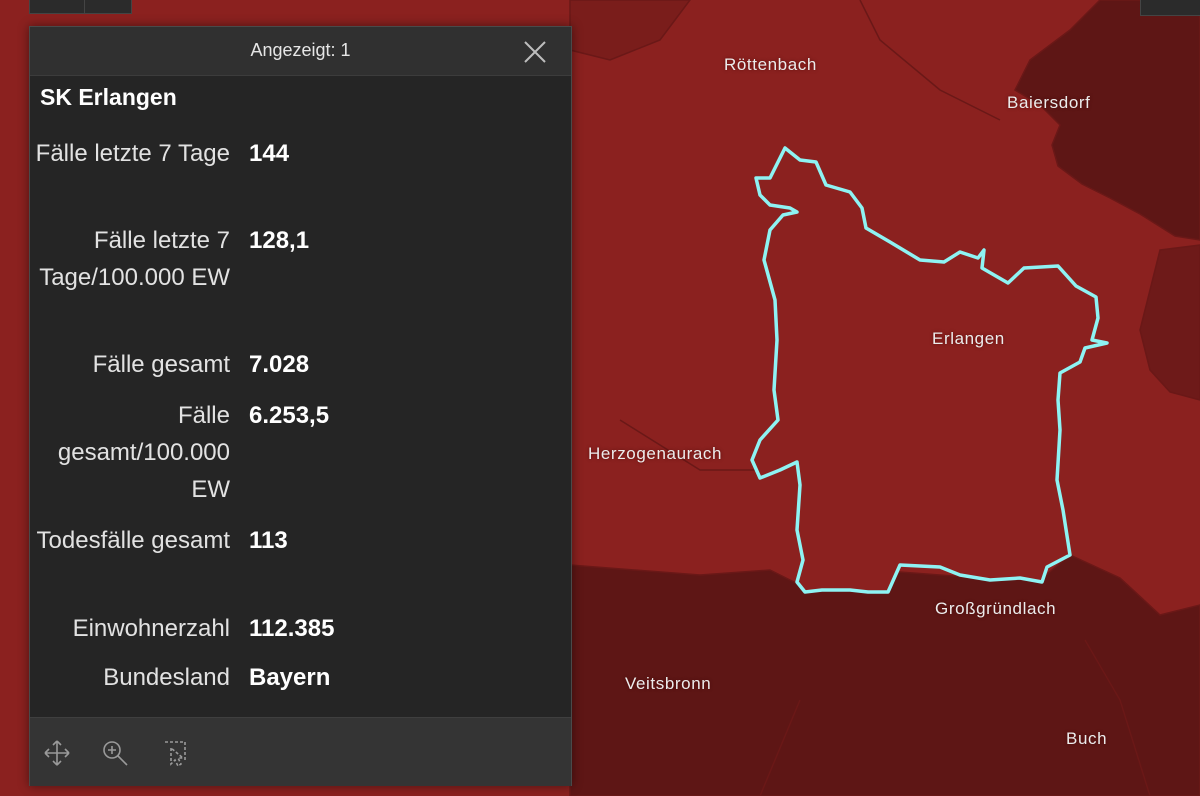 The width and height of the screenshot is (1200, 796). What do you see at coordinates (57, 7) in the screenshot?
I see `map-zoom-button-left` at bounding box center [57, 7].